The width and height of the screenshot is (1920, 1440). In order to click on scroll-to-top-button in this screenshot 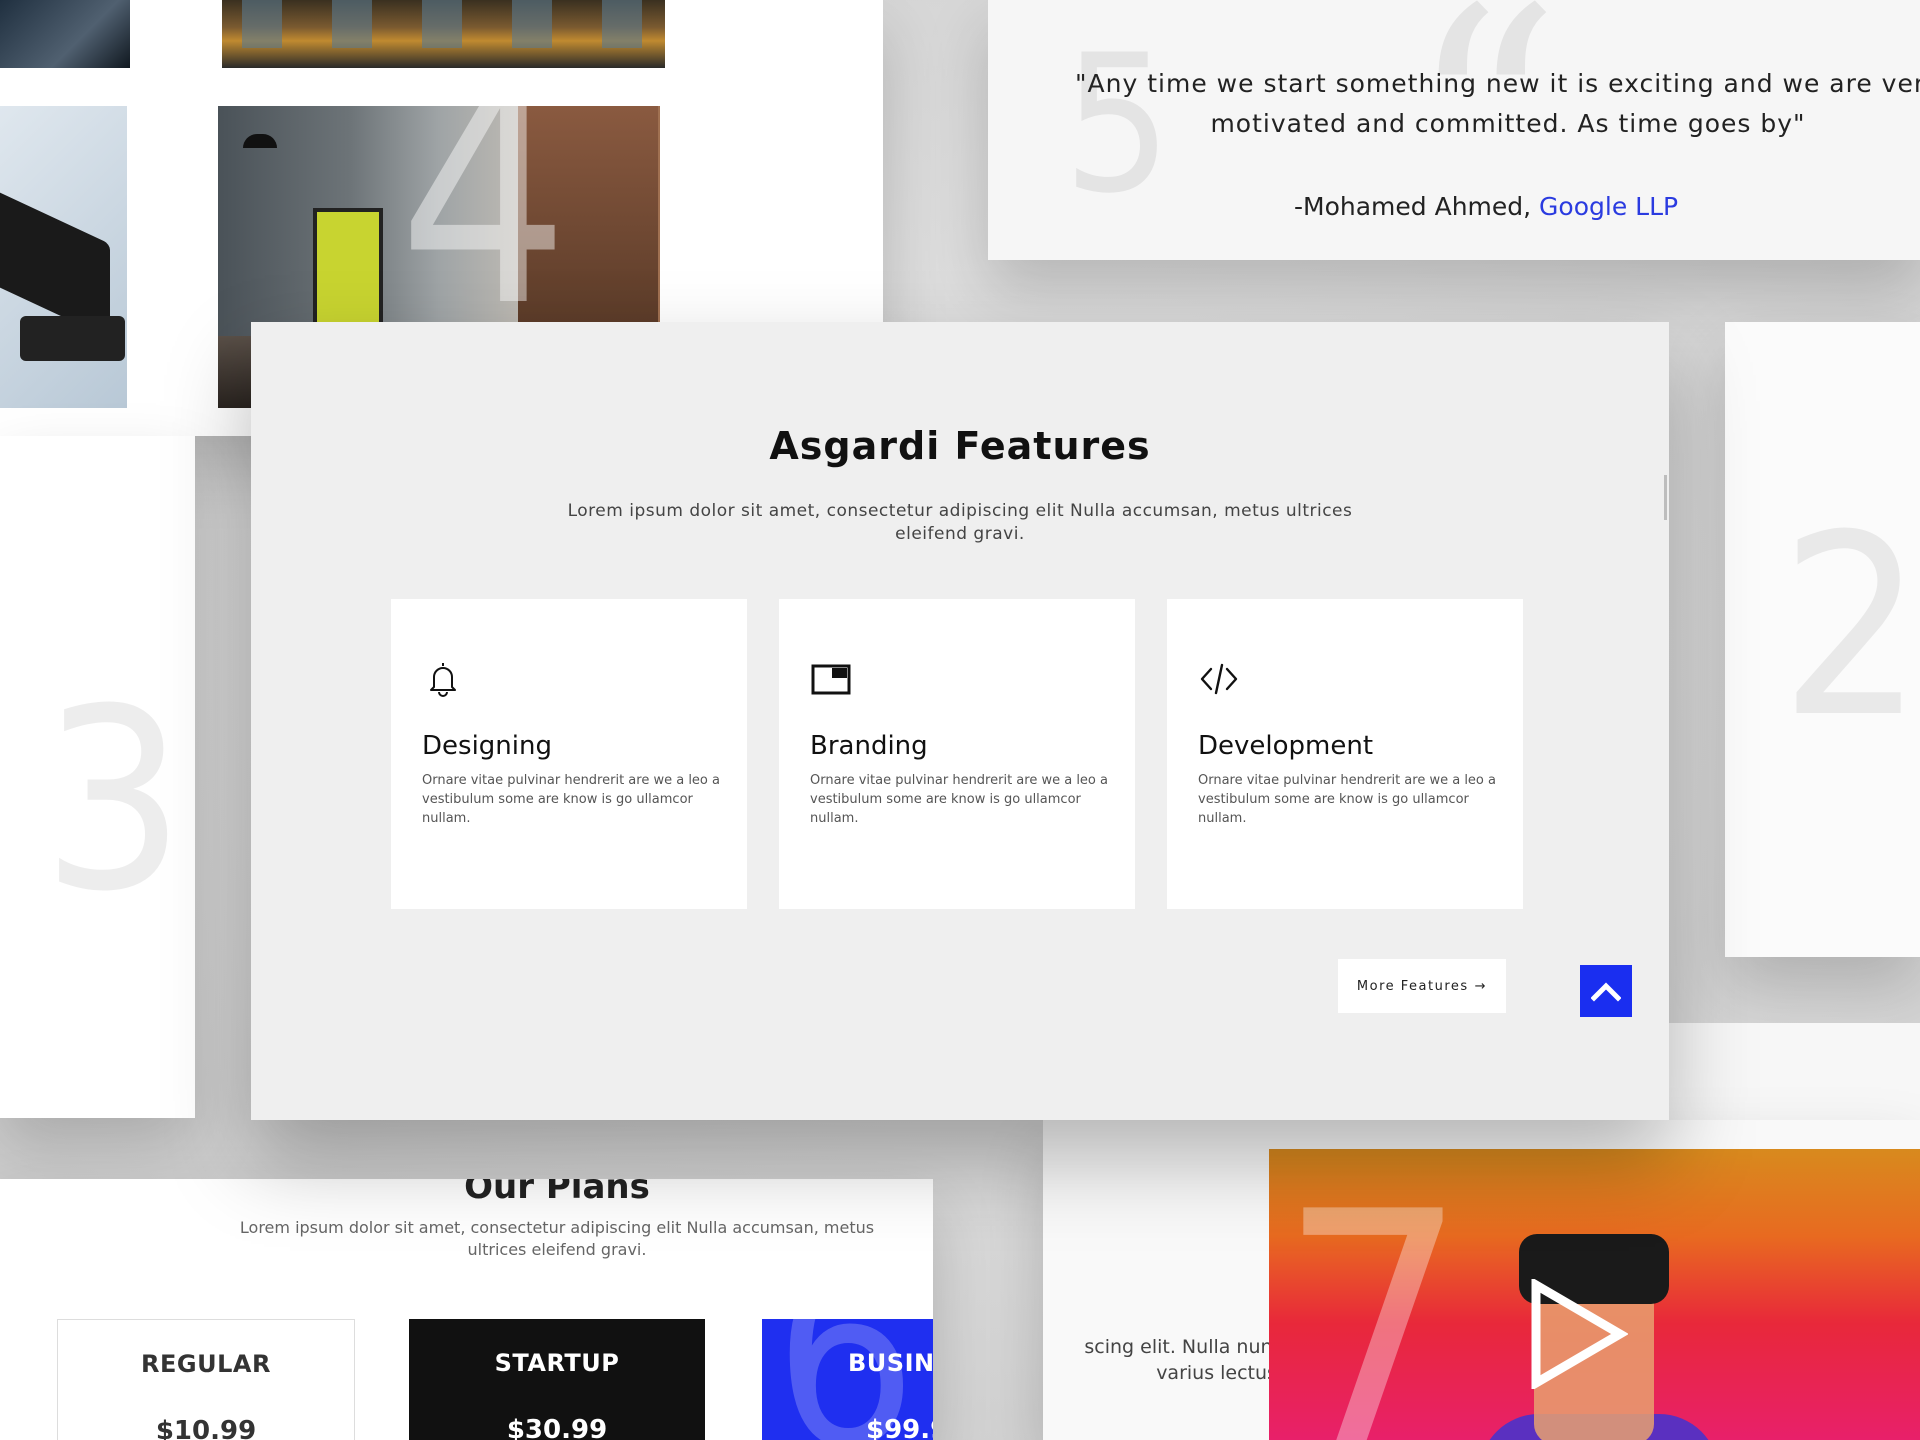, I will do `click(1606, 991)`.